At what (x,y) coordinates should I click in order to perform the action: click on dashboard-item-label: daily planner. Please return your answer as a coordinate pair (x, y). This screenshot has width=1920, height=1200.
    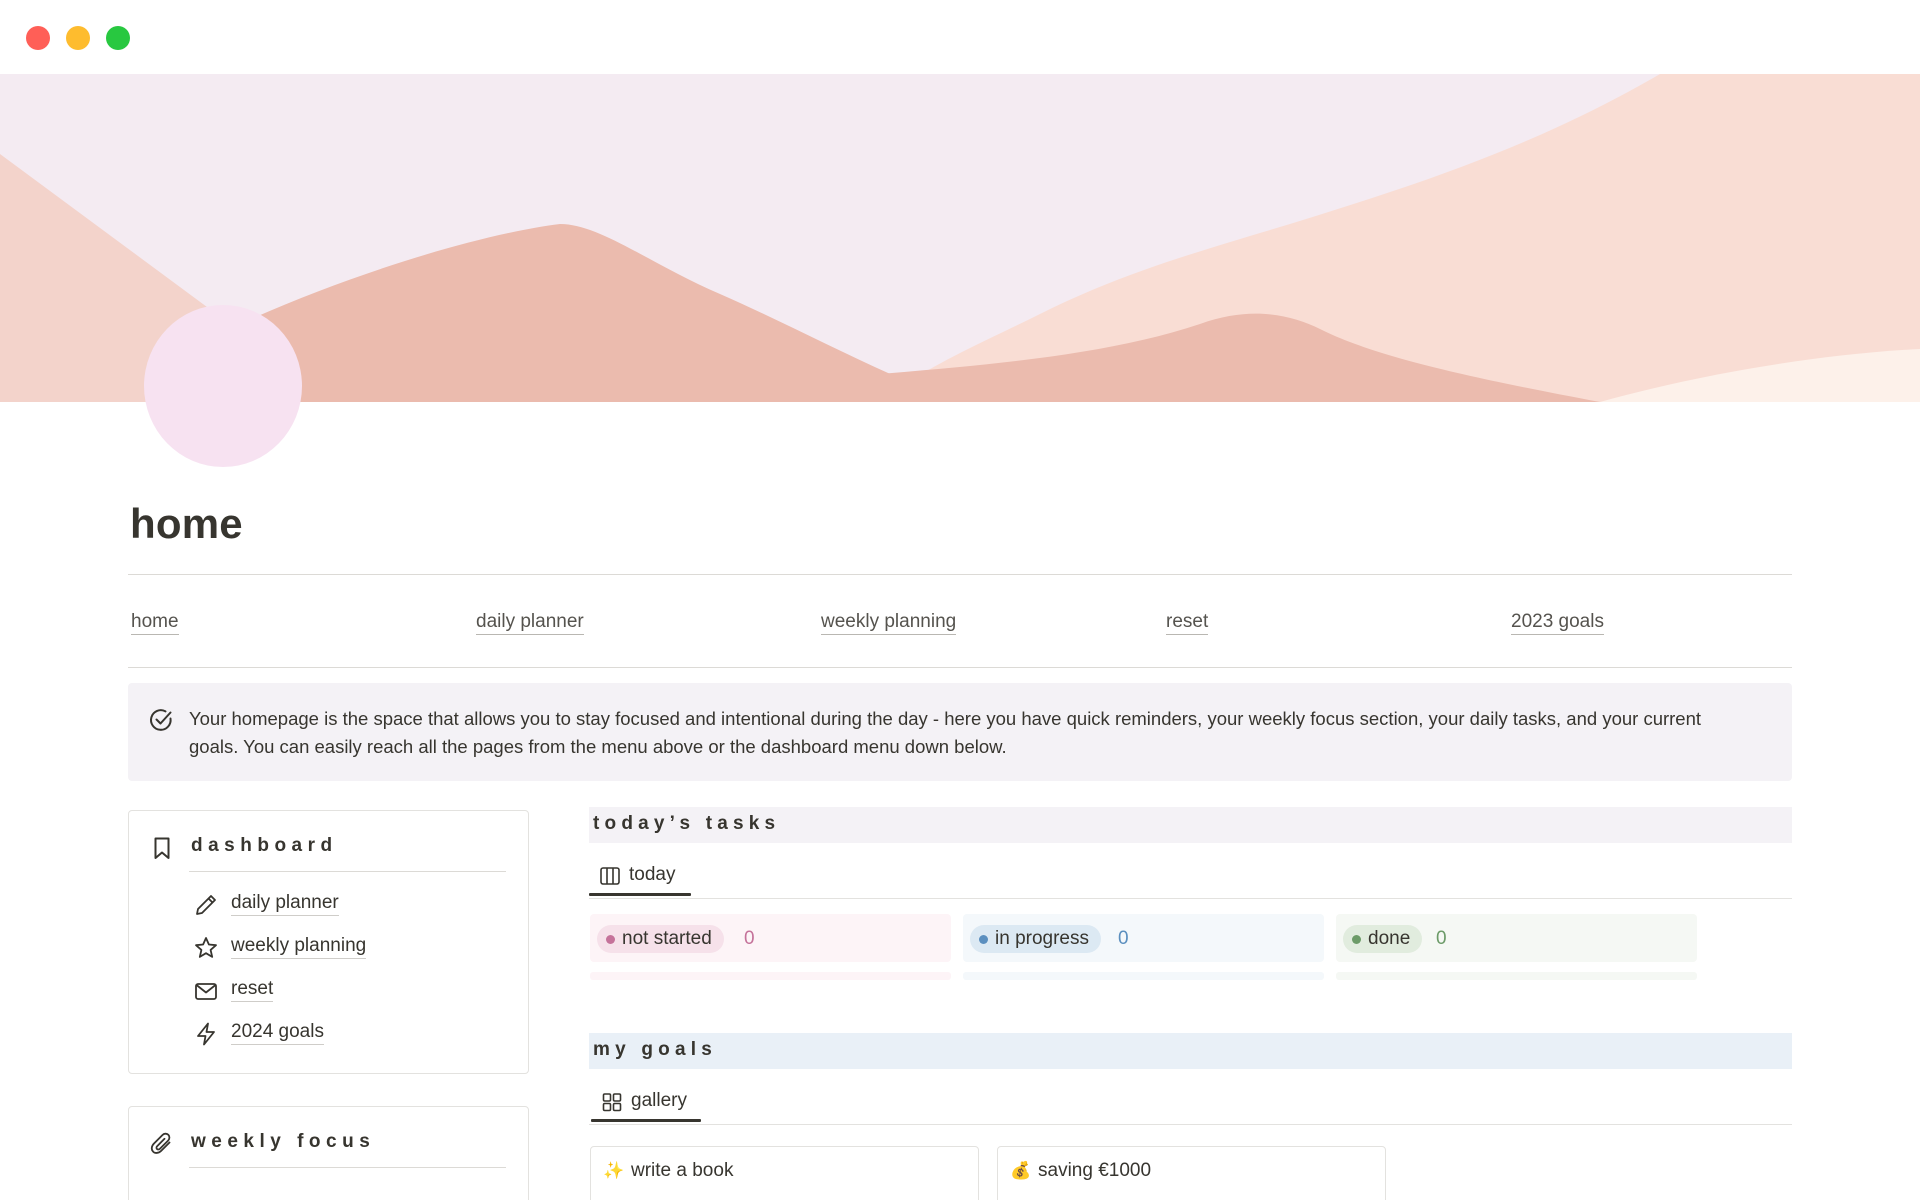
    Looking at the image, I should click on (285, 903).